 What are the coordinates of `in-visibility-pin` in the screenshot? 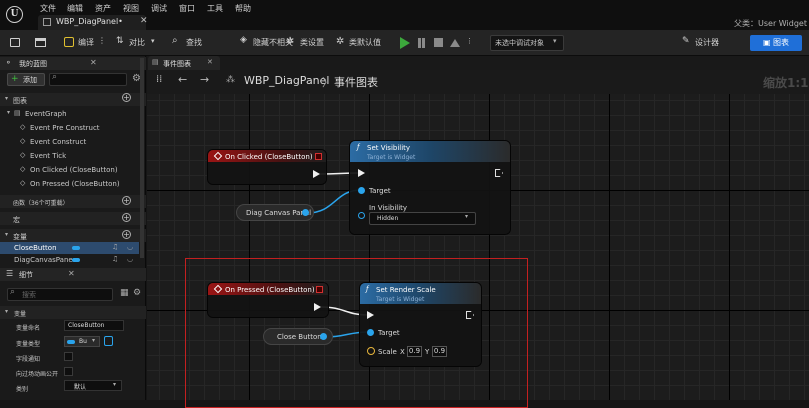 It's located at (361, 215).